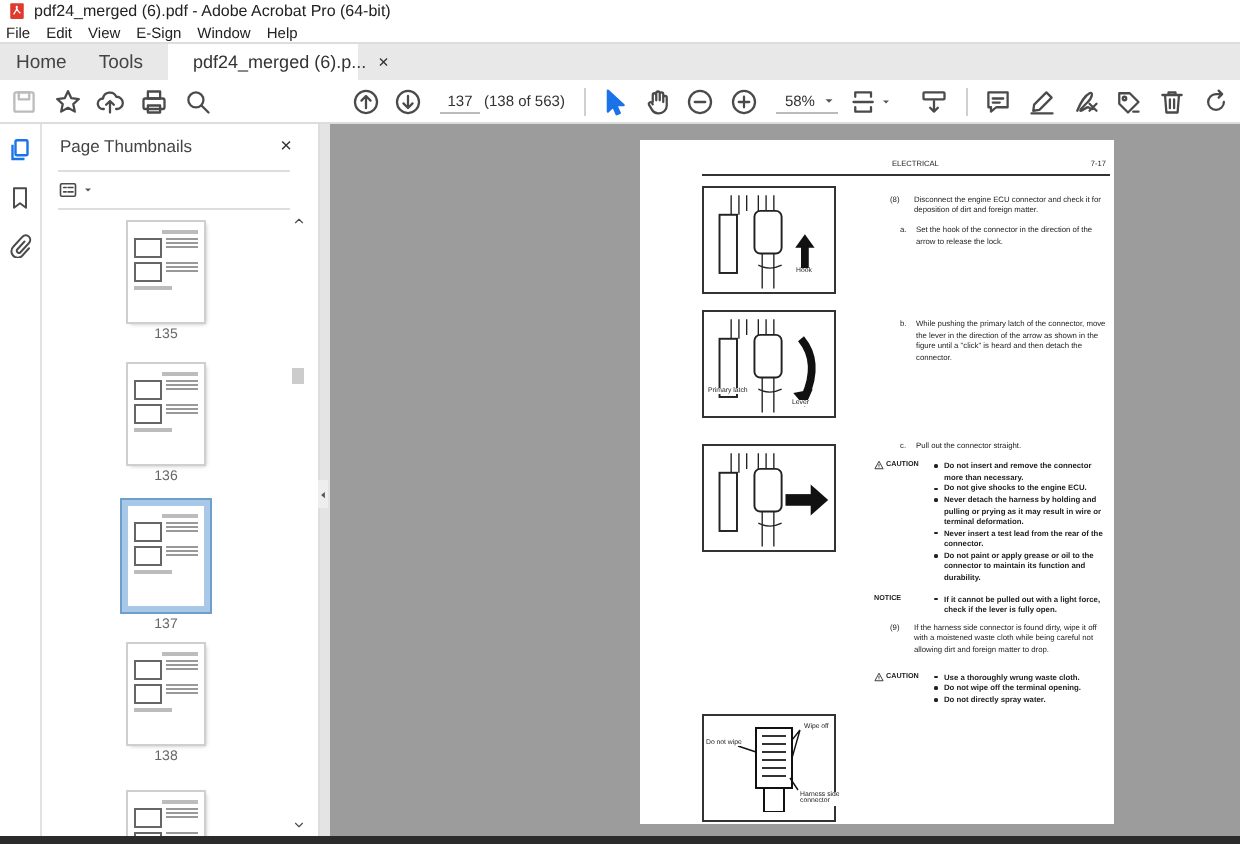 The height and width of the screenshot is (844, 1240). What do you see at coordinates (286, 146) in the screenshot?
I see `close-panel-button: ×` at bounding box center [286, 146].